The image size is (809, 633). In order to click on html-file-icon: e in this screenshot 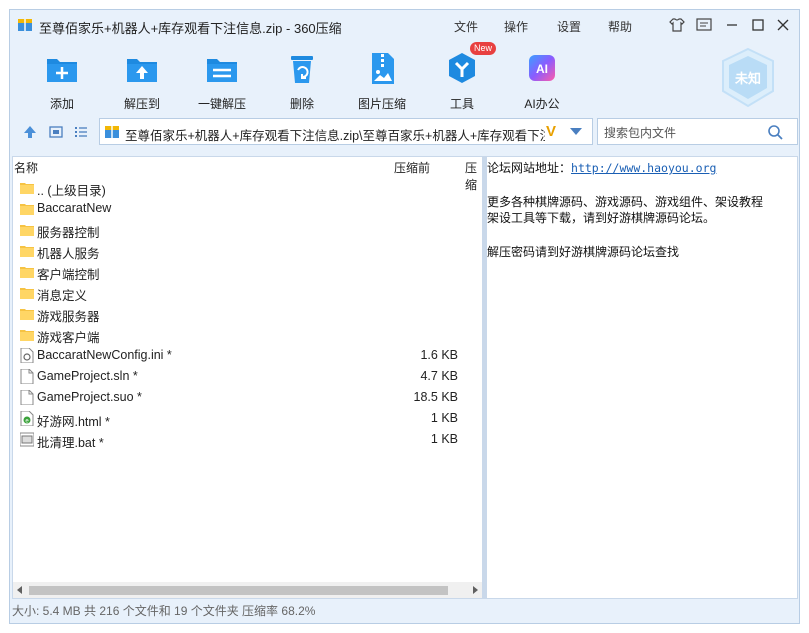, I will do `click(27, 418)`.